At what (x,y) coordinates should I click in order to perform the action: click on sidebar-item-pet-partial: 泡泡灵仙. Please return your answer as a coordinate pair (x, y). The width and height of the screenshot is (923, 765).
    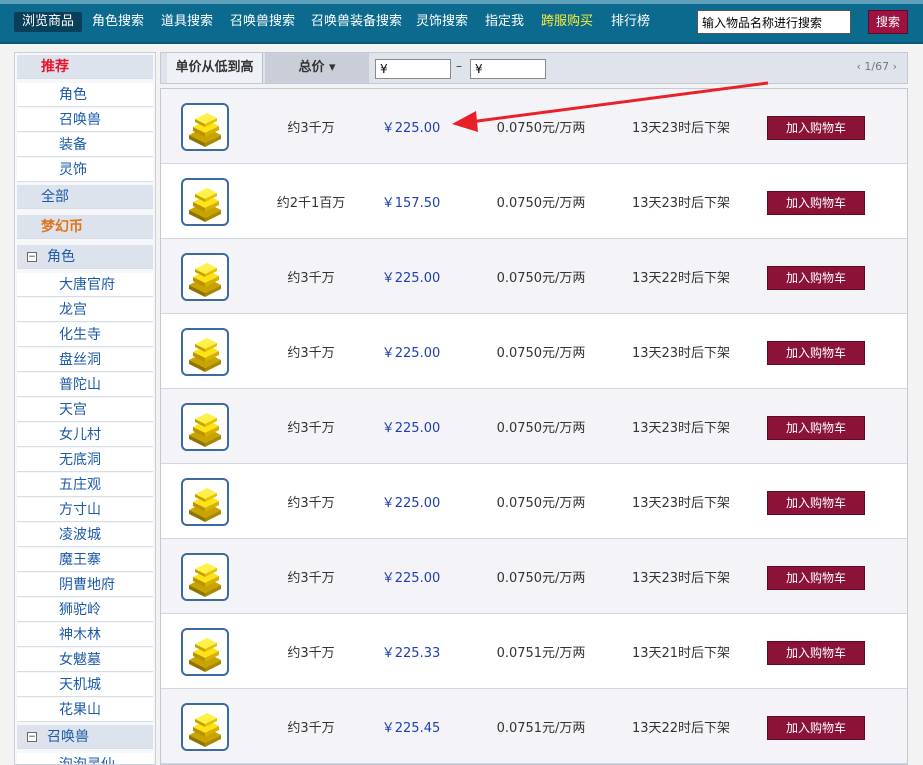
    Looking at the image, I should click on (85, 759).